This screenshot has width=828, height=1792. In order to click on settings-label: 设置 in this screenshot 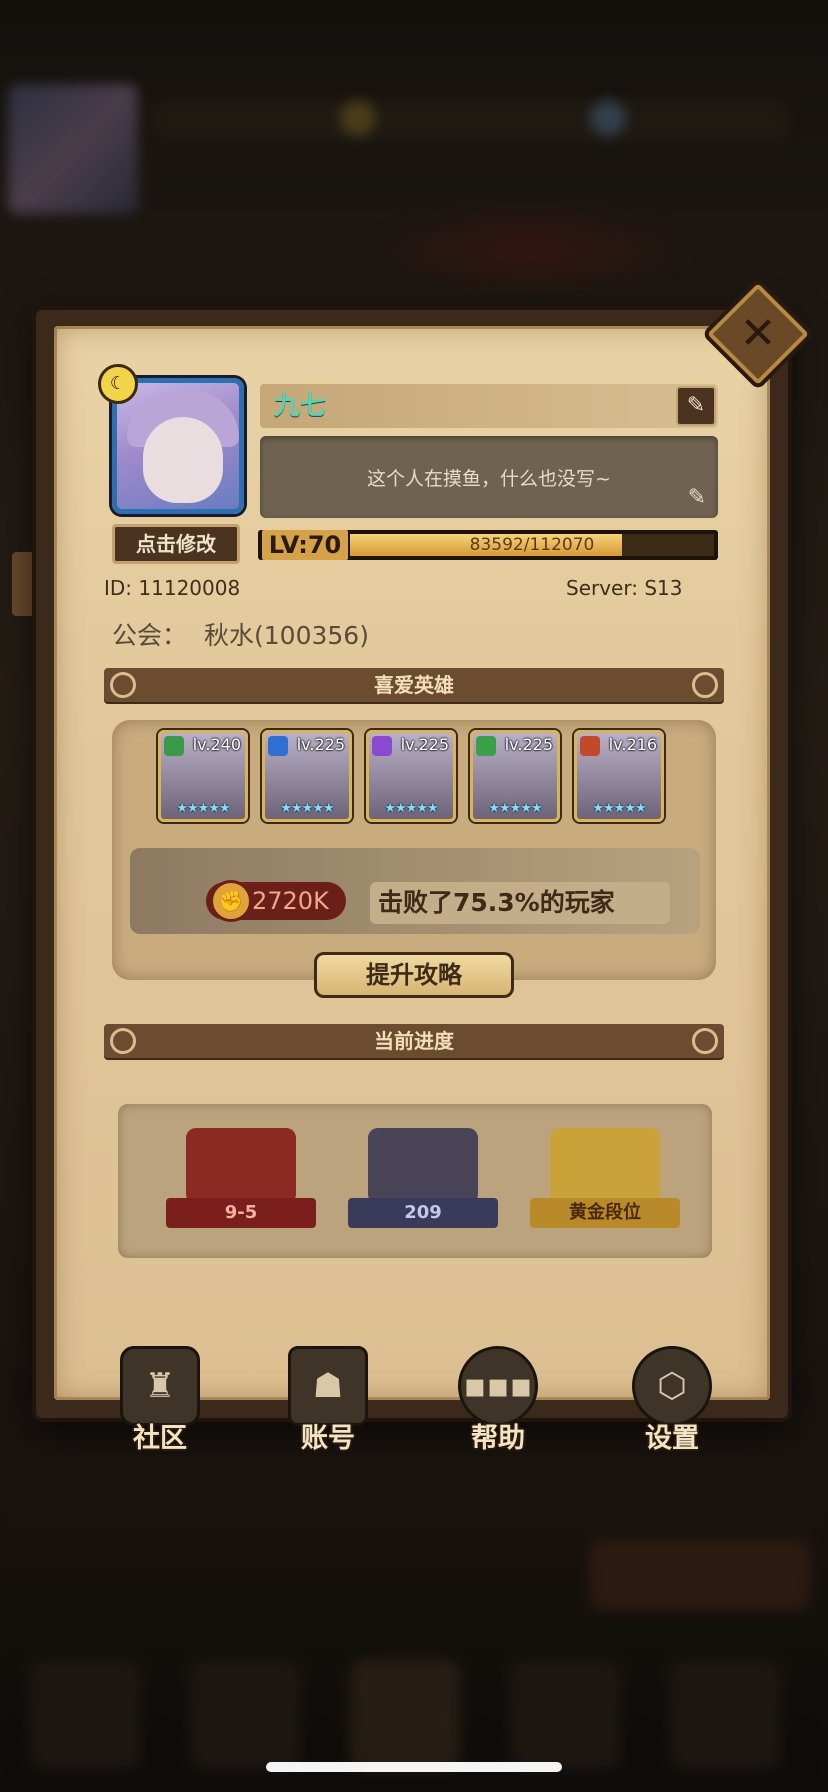, I will do `click(672, 1438)`.